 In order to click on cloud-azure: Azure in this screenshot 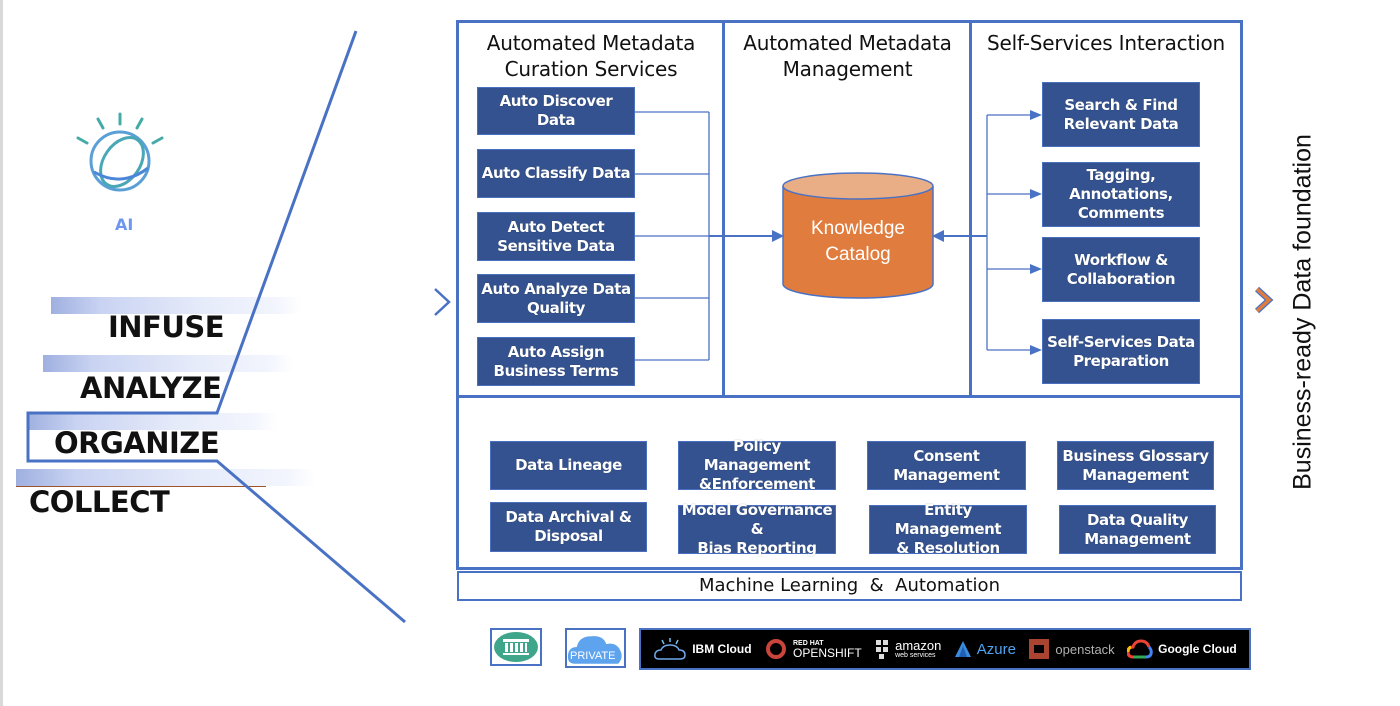, I will do `click(985, 649)`.